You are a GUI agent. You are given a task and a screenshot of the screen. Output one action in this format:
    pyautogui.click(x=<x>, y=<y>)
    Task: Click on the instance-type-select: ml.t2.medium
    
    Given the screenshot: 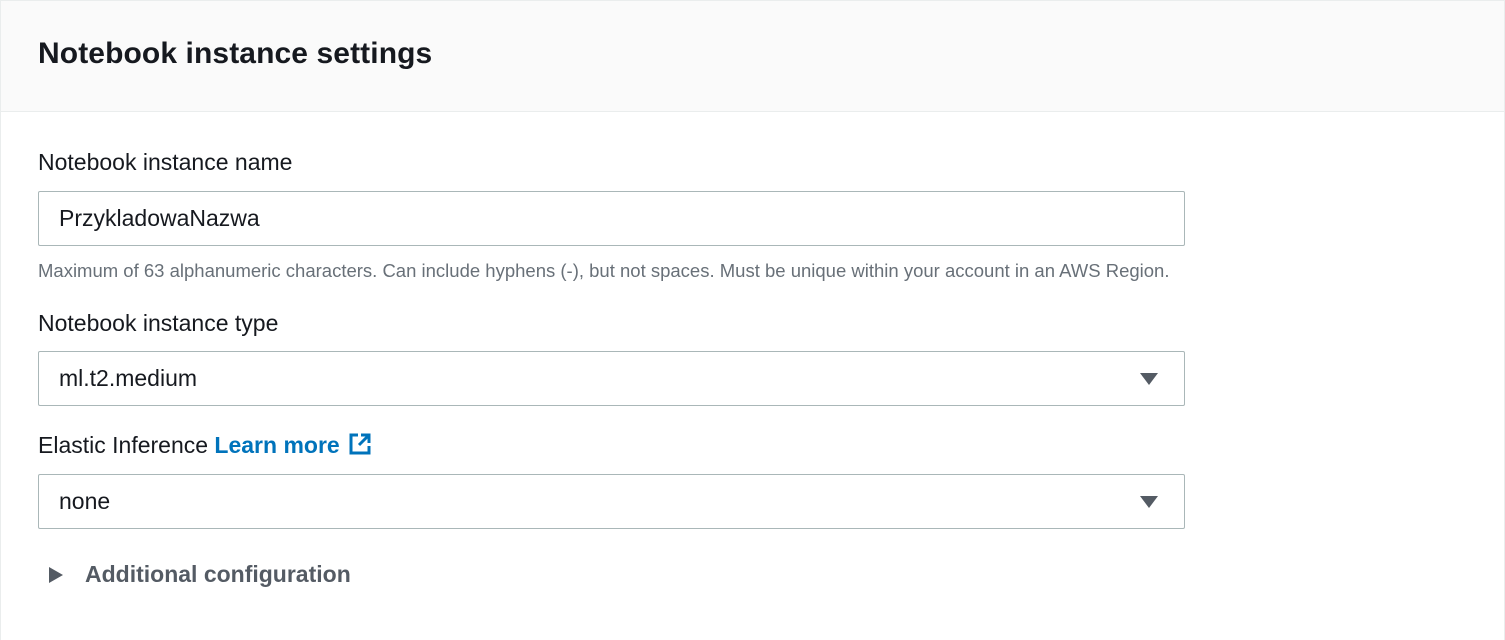 What is the action you would take?
    pyautogui.click(x=611, y=378)
    